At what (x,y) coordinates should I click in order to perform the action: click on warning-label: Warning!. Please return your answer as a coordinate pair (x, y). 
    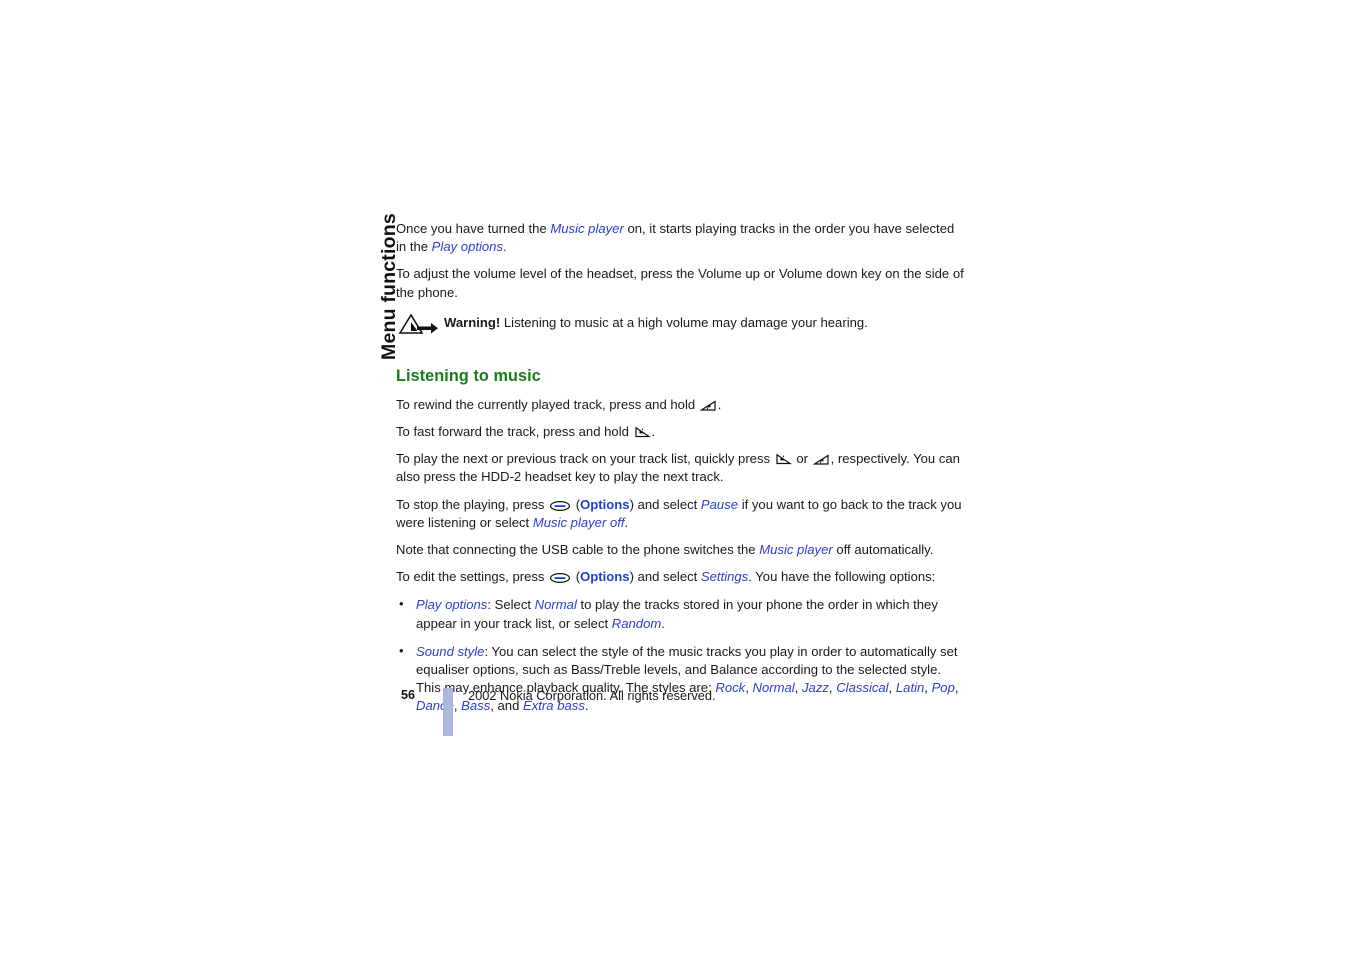
    Looking at the image, I should click on (472, 322).